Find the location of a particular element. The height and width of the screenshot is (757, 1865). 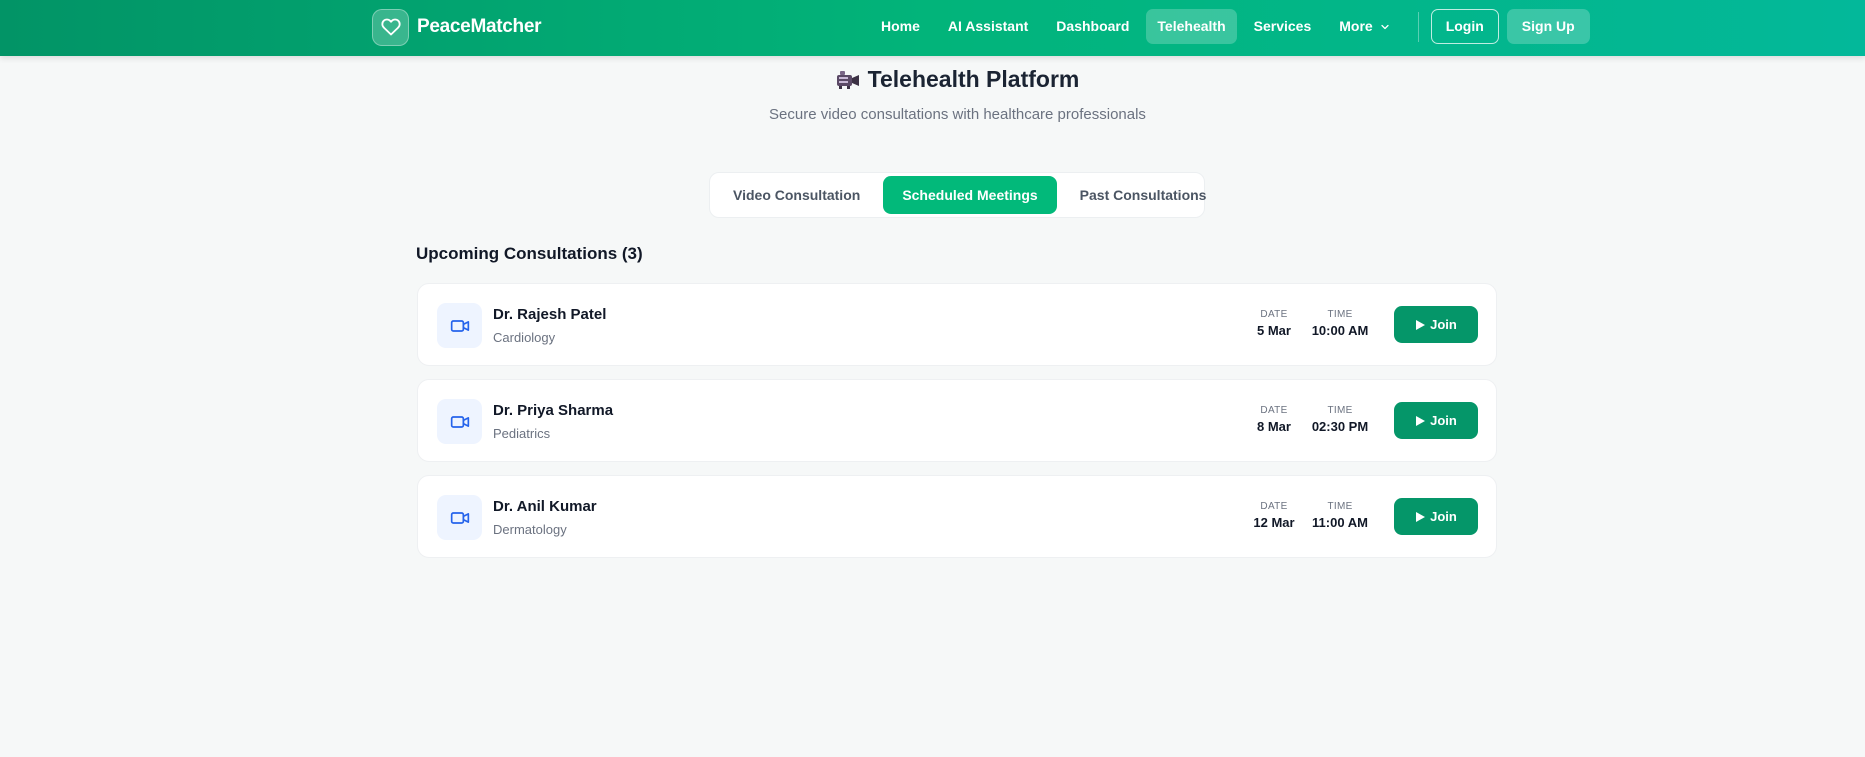

date-value: 12 Mar is located at coordinates (1274, 522).